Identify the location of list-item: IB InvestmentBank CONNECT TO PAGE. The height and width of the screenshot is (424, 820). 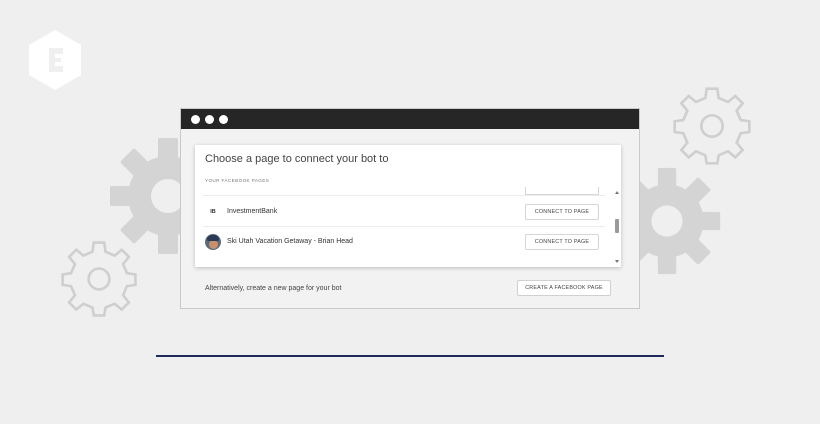
(404, 212).